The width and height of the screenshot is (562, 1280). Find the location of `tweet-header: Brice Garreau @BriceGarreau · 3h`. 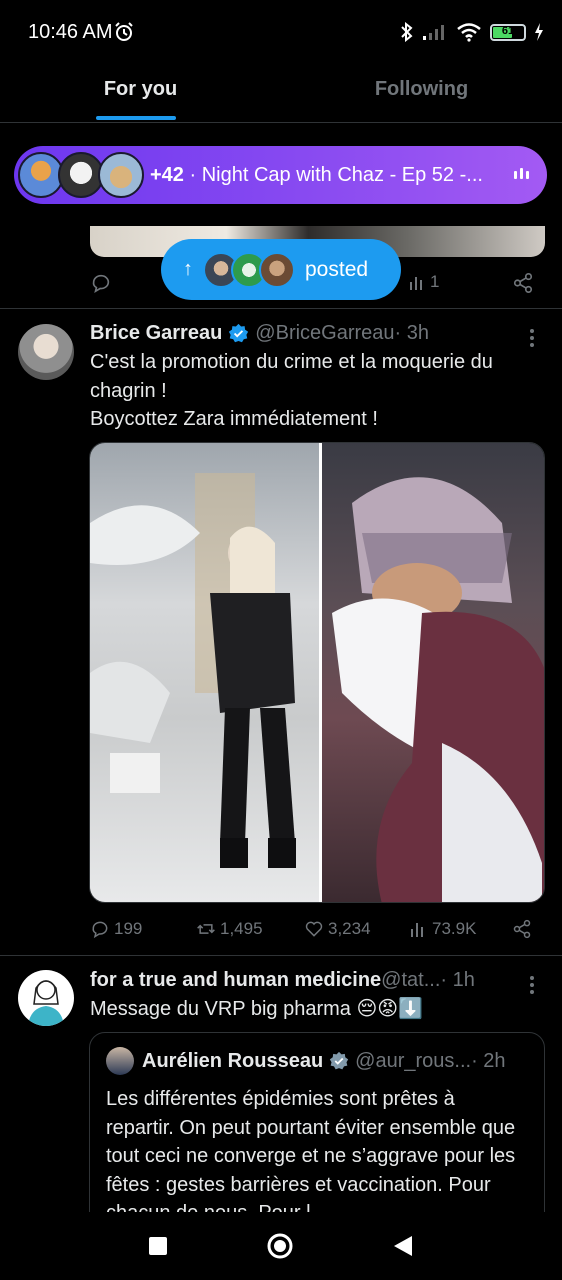

tweet-header: Brice Garreau @BriceGarreau · 3h is located at coordinates (259, 333).